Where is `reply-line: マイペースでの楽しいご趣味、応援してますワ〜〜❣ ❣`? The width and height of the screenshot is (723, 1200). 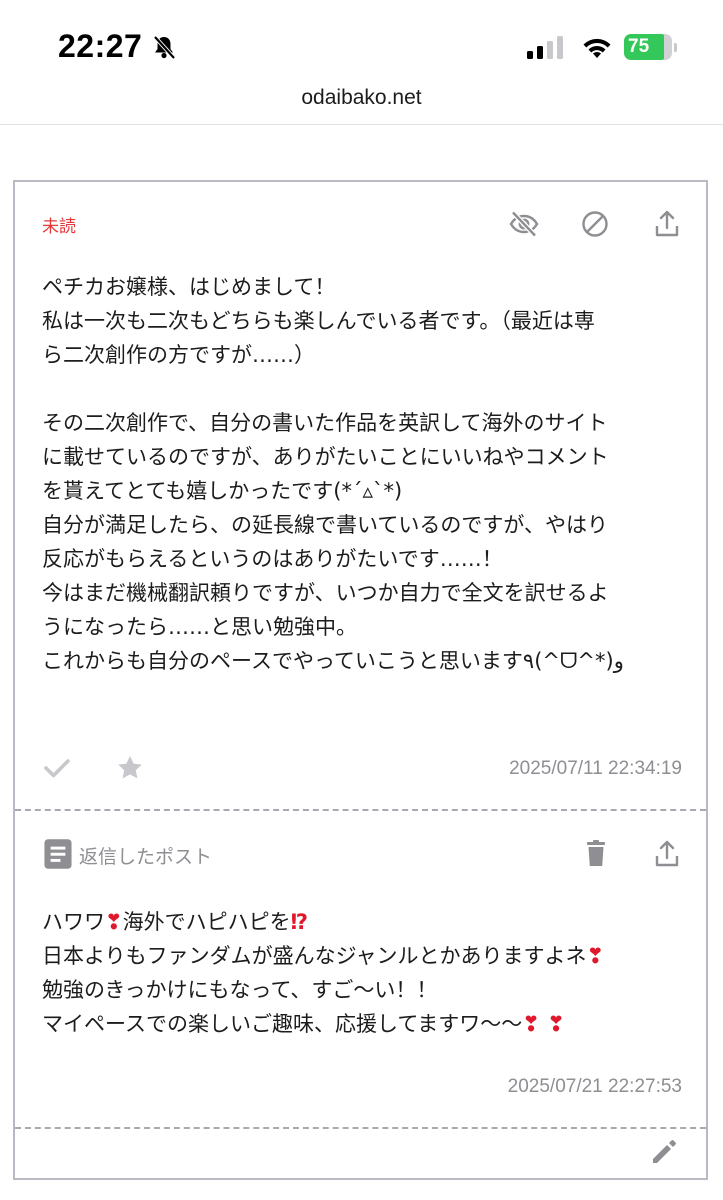
reply-line: マイペースでの楽しいご趣味、応援してますワ〜〜❣ ❣ is located at coordinates (369, 1024).